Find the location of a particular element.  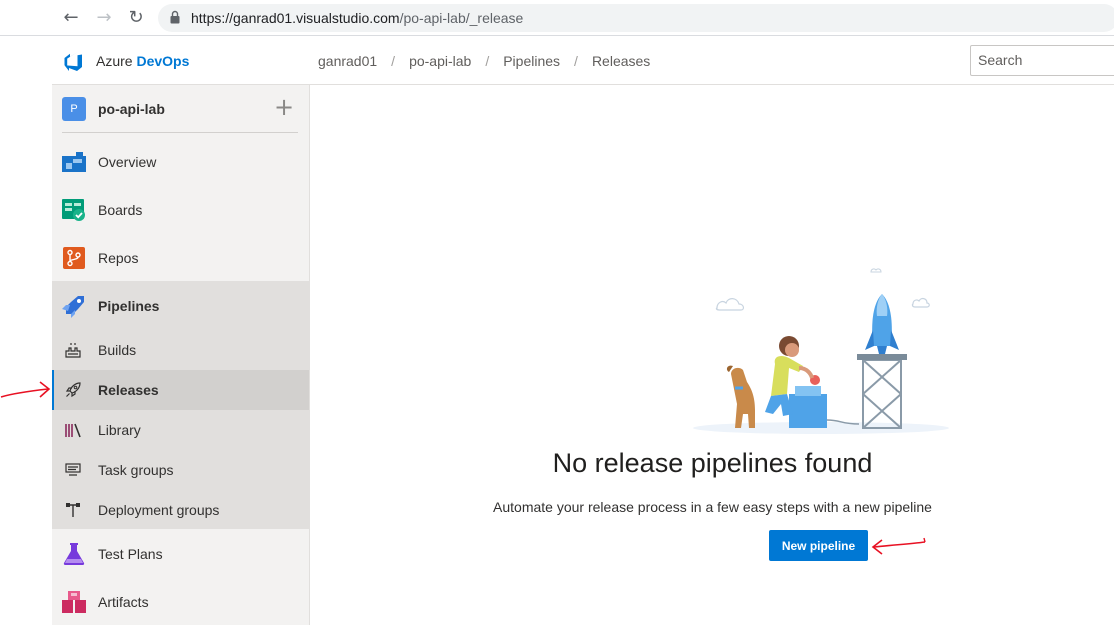

project-header: P po-api-lab + is located at coordinates (181, 109).